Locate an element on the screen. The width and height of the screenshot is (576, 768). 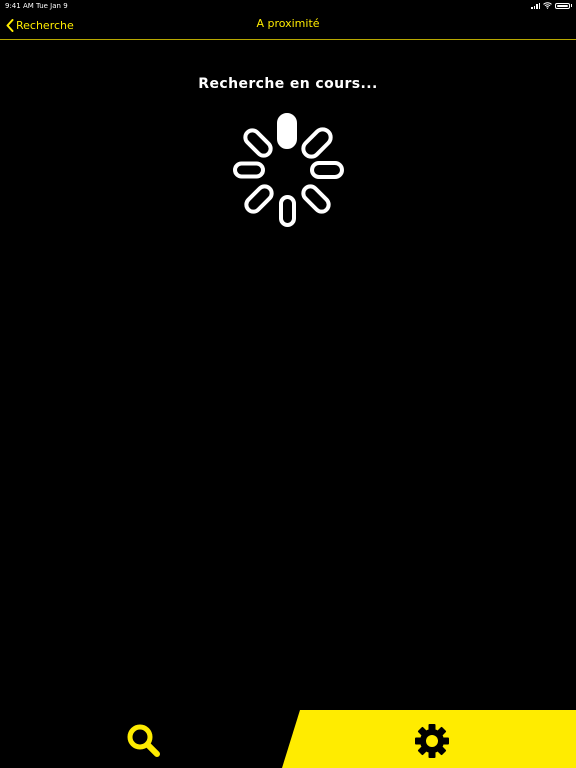
signal-icon is located at coordinates (535, 5).